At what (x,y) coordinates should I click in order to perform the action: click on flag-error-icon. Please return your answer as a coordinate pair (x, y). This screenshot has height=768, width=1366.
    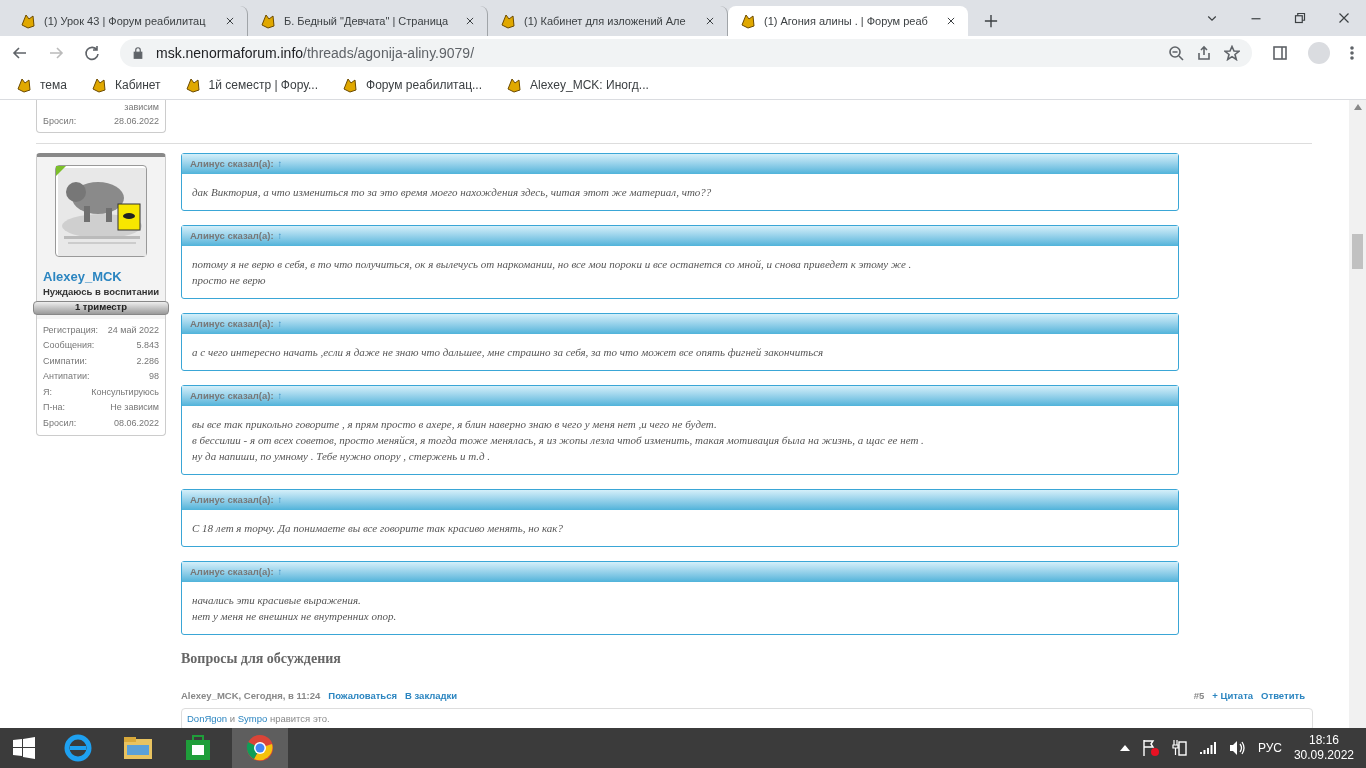
    Looking at the image, I should click on (1150, 748).